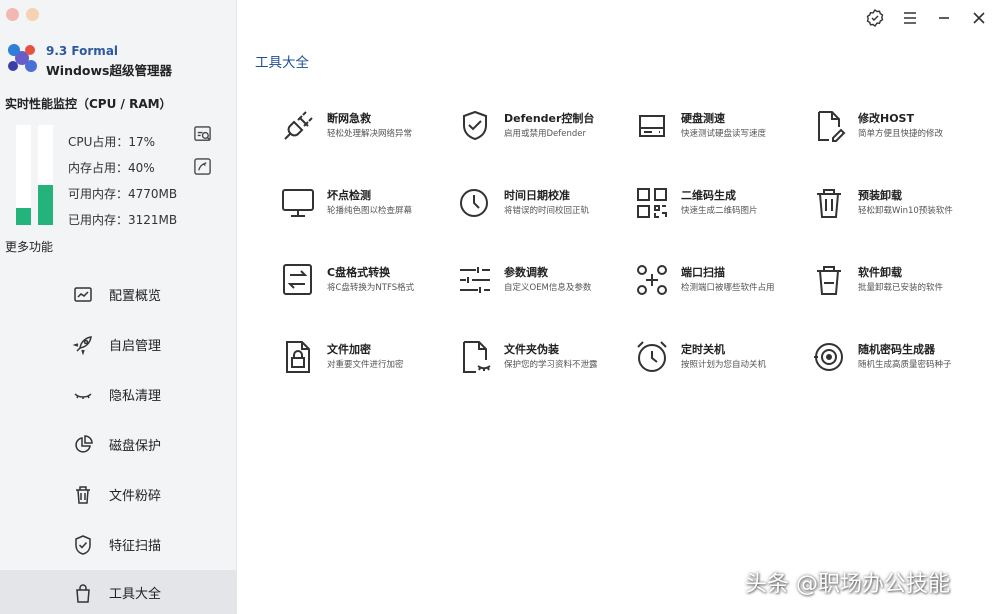 The image size is (998, 614). What do you see at coordinates (298, 125) in the screenshot?
I see `plug-icon` at bounding box center [298, 125].